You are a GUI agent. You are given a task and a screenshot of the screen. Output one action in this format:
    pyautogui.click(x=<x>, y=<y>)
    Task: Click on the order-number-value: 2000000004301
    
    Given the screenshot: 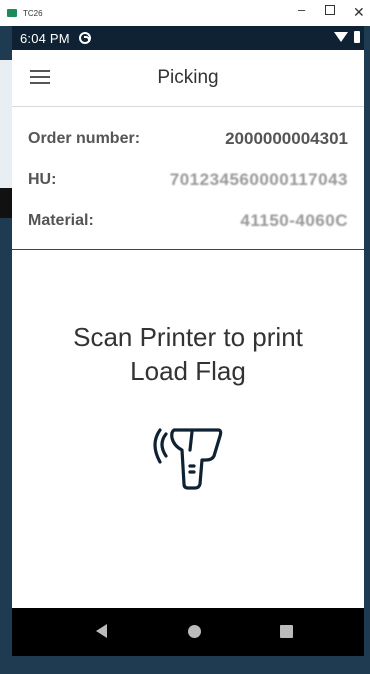 What is the action you would take?
    pyautogui.click(x=286, y=138)
    